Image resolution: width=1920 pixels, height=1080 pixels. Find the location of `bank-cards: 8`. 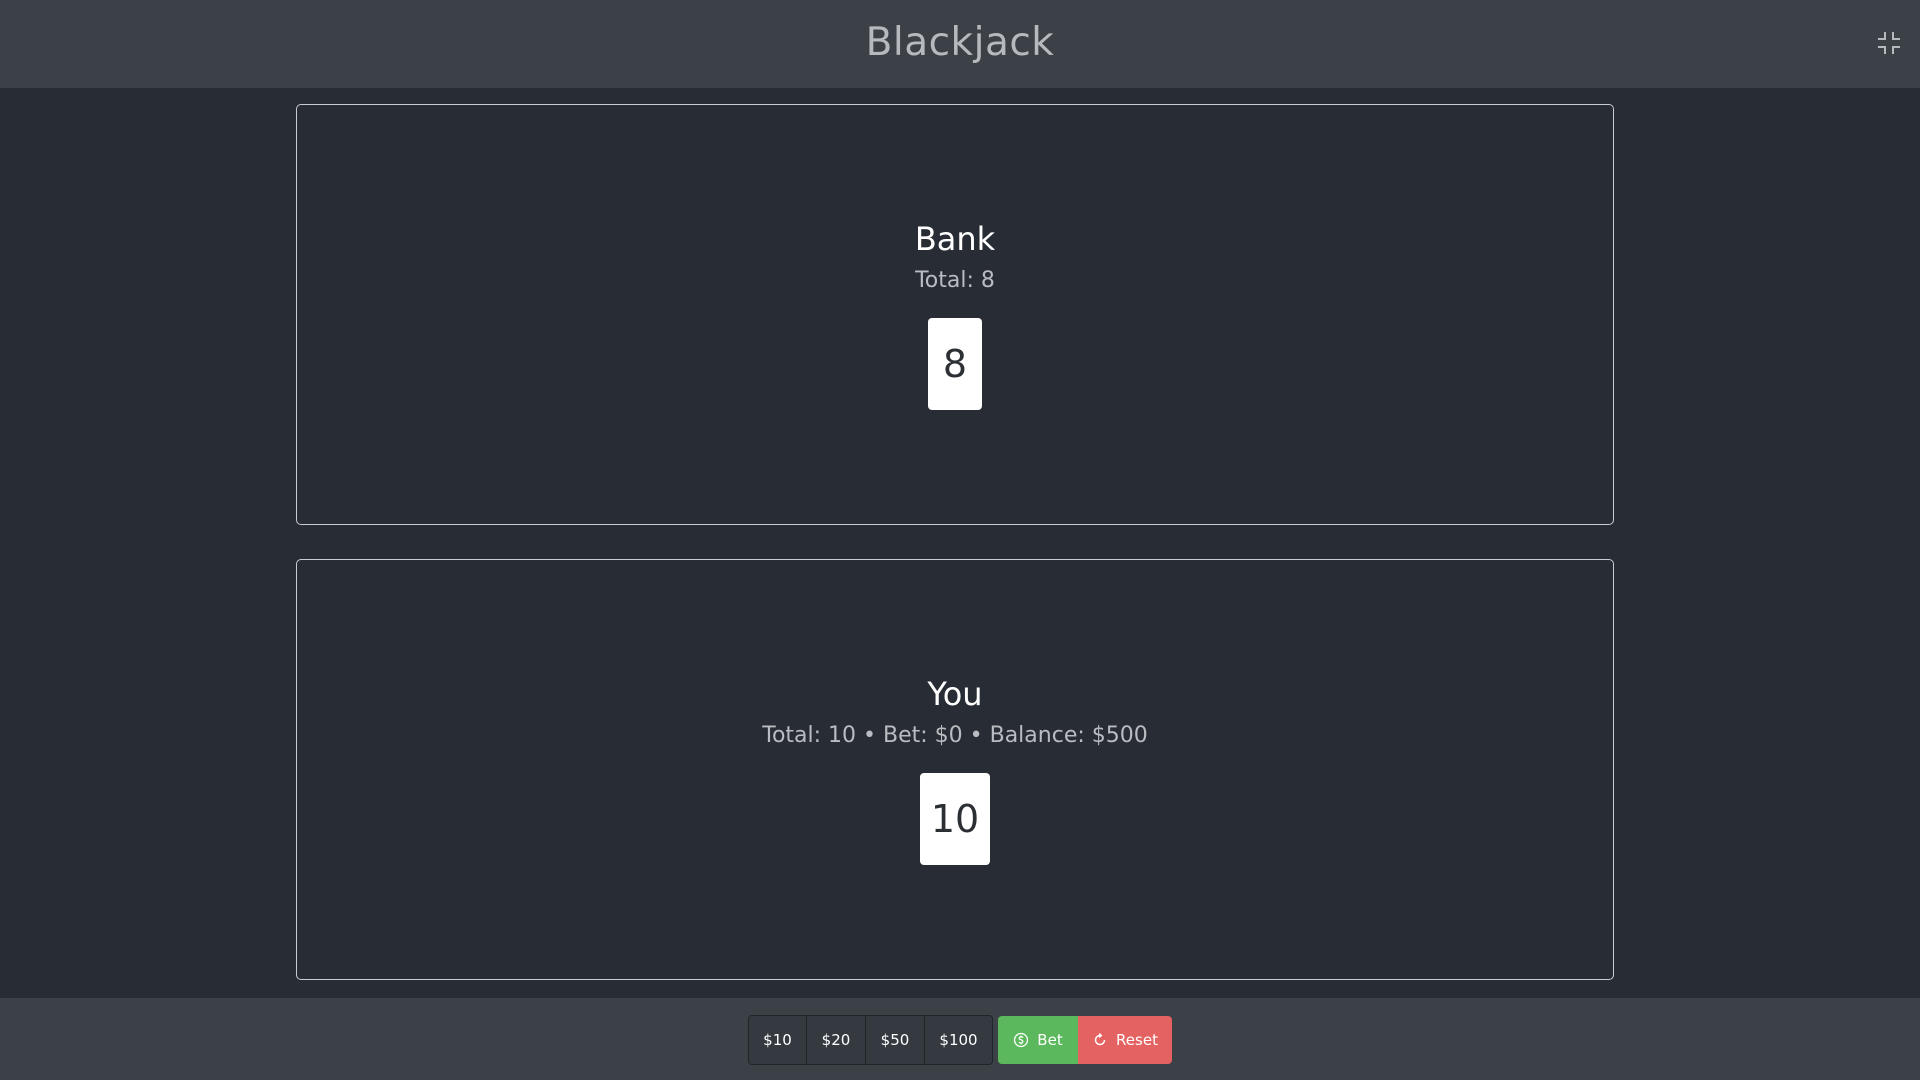

bank-cards: 8 is located at coordinates (955, 363).